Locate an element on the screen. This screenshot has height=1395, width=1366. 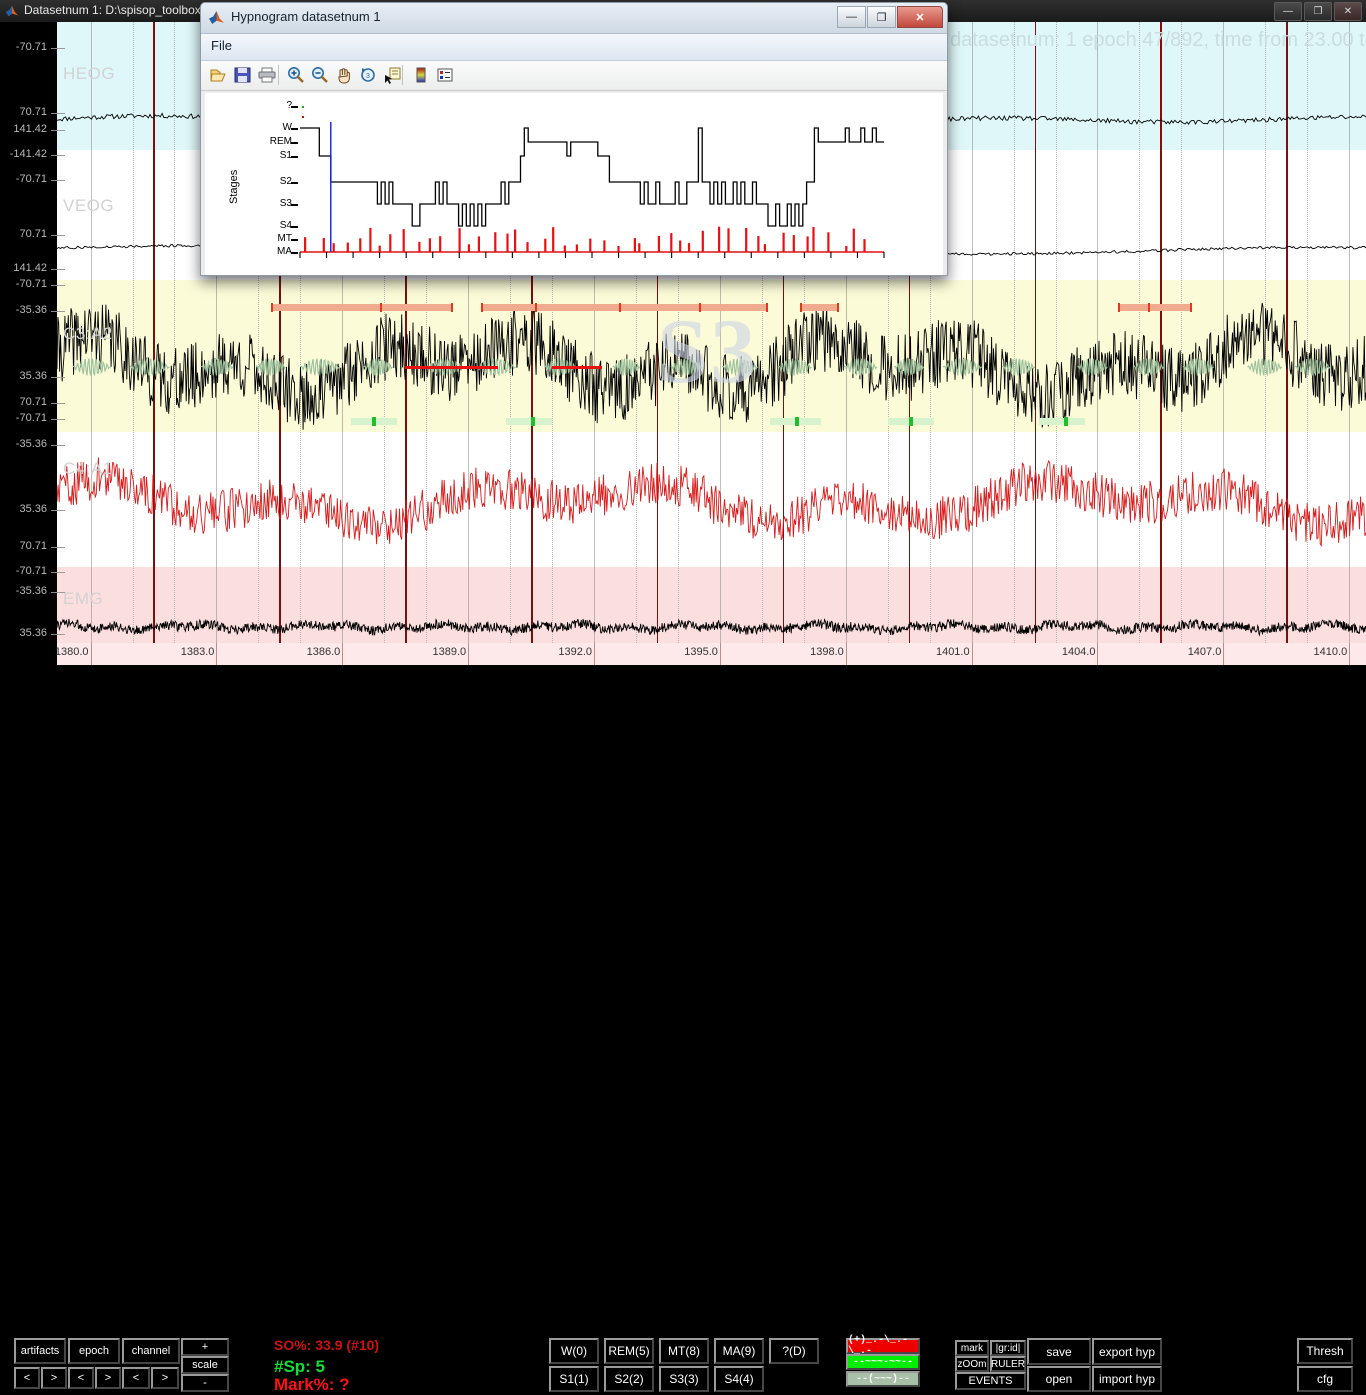
cfg-button: cfg is located at coordinates (1325, 1379).